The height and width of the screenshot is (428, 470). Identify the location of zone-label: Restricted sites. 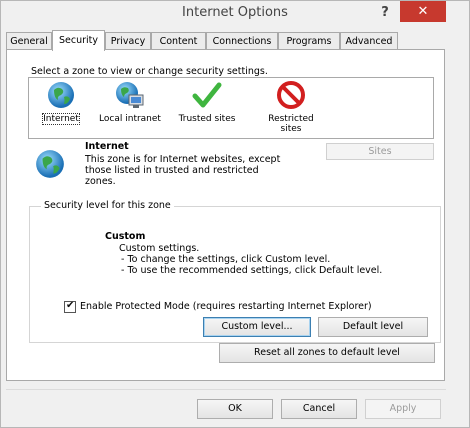
(291, 124).